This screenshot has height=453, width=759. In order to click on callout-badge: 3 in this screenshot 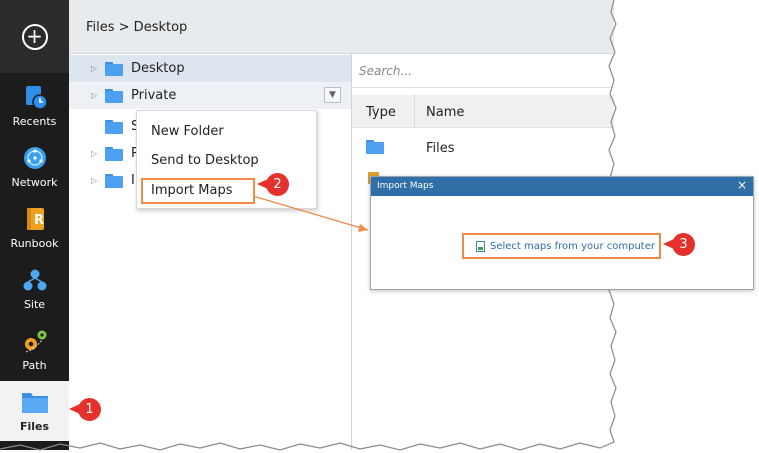, I will do `click(679, 244)`.